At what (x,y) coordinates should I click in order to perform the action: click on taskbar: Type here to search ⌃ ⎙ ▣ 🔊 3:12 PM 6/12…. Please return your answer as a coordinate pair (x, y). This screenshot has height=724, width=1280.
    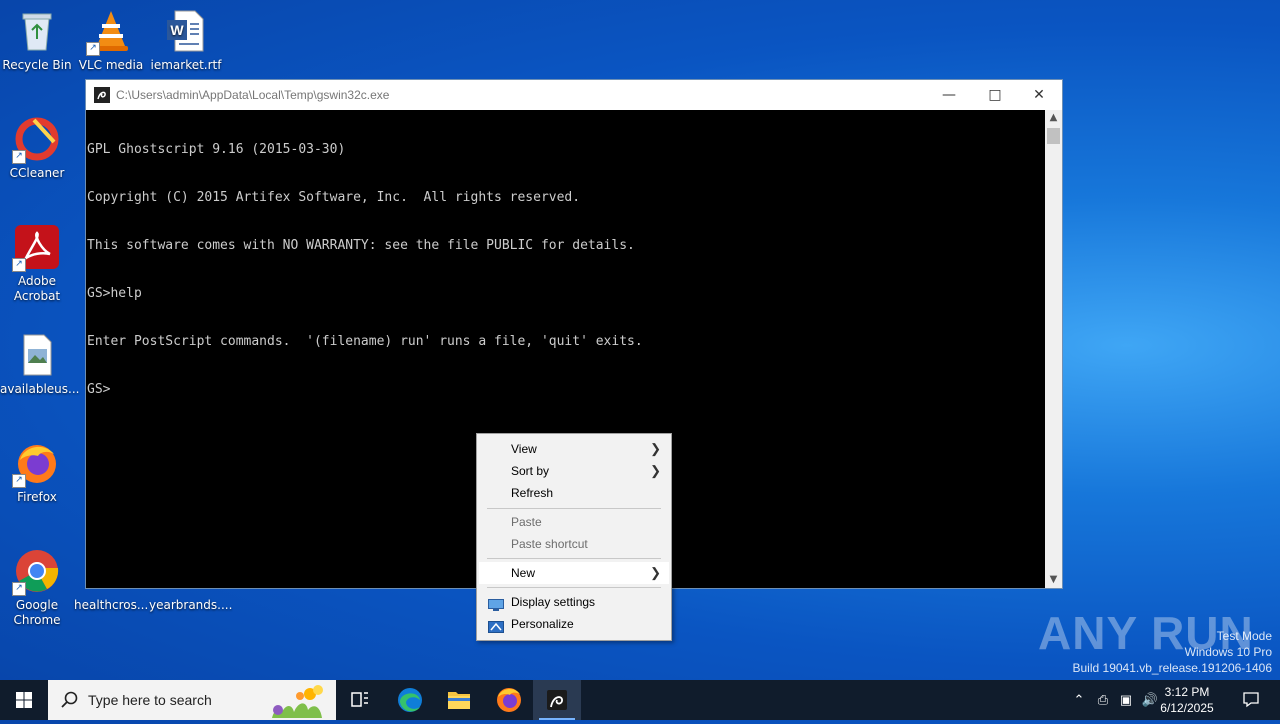
    Looking at the image, I should click on (640, 700).